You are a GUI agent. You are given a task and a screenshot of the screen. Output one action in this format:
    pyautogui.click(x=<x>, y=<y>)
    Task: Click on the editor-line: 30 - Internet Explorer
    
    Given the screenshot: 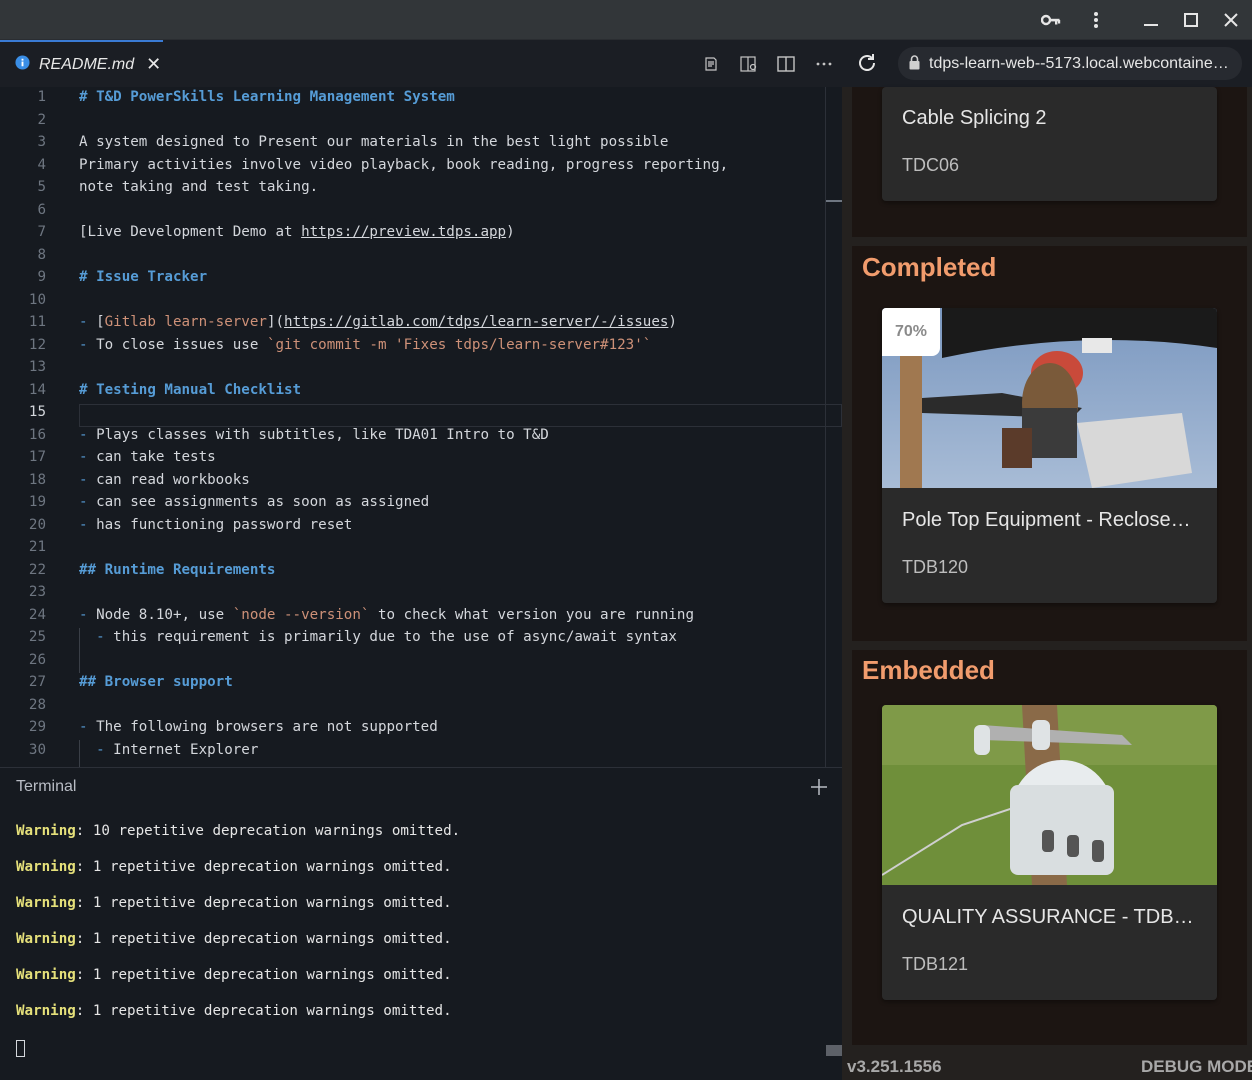 What is the action you would take?
    pyautogui.click(x=421, y=750)
    